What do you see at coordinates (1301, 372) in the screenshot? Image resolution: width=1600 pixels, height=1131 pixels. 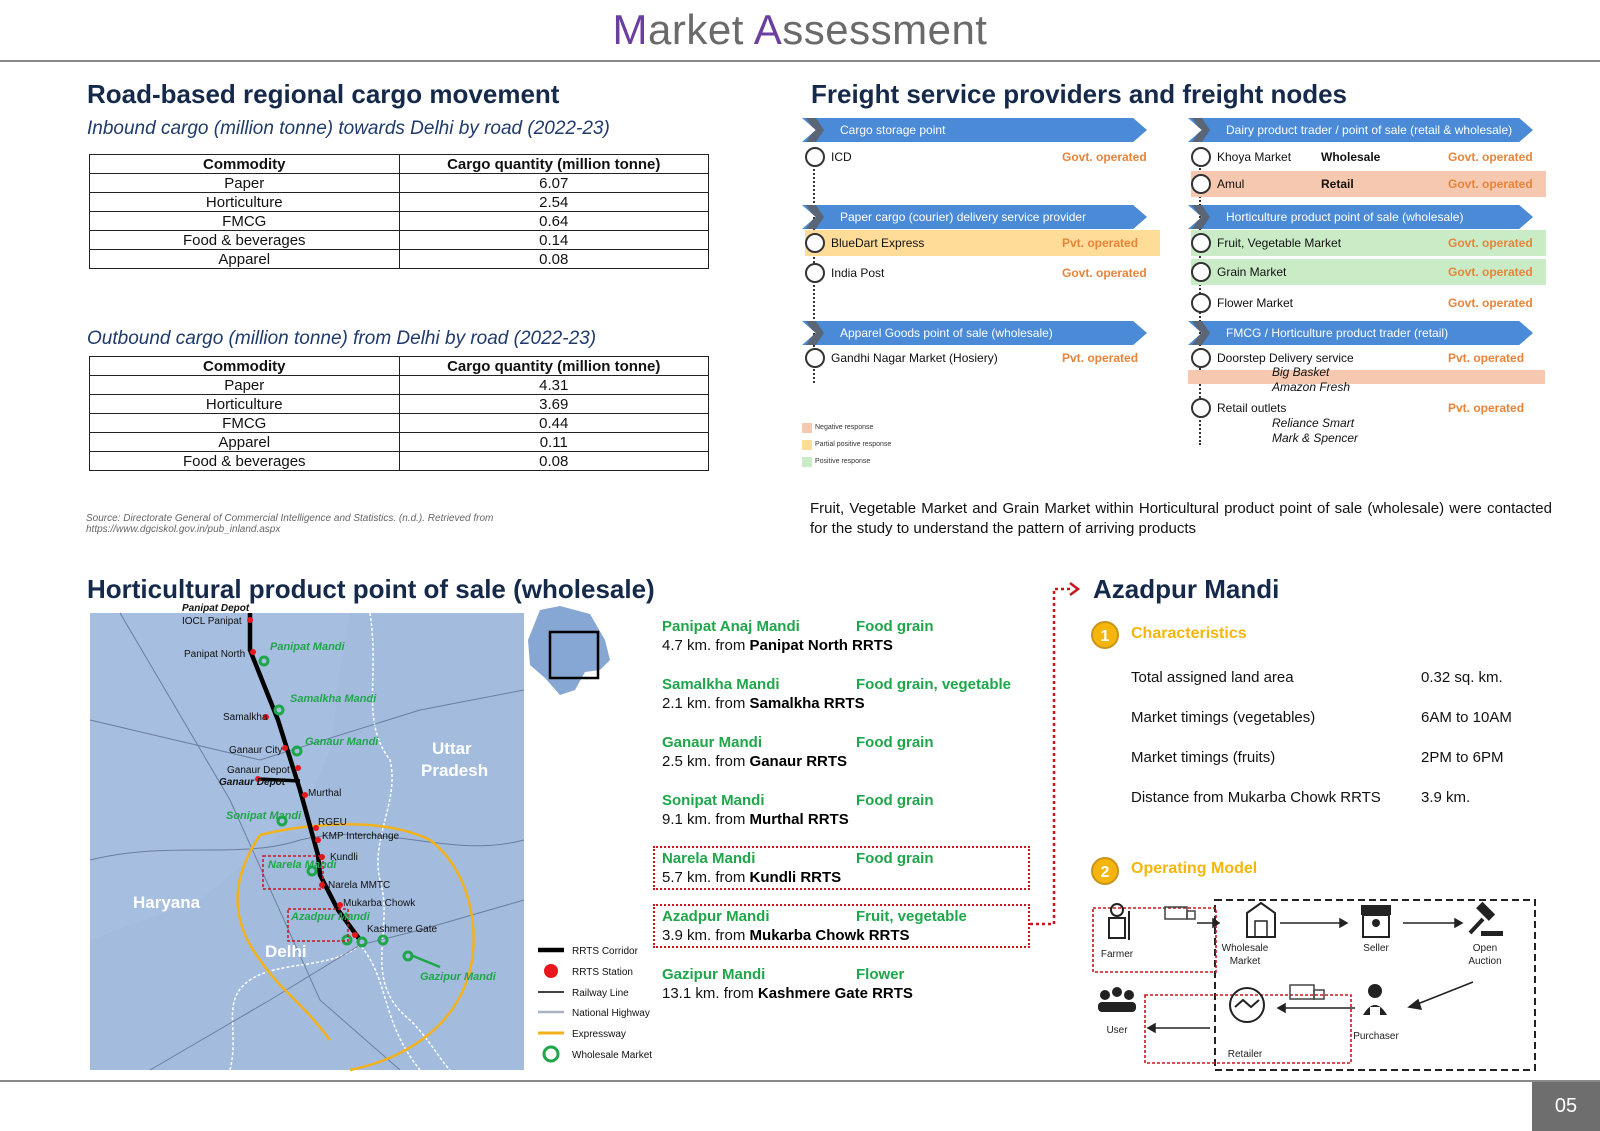 I see `example-retailer: Big Basket` at bounding box center [1301, 372].